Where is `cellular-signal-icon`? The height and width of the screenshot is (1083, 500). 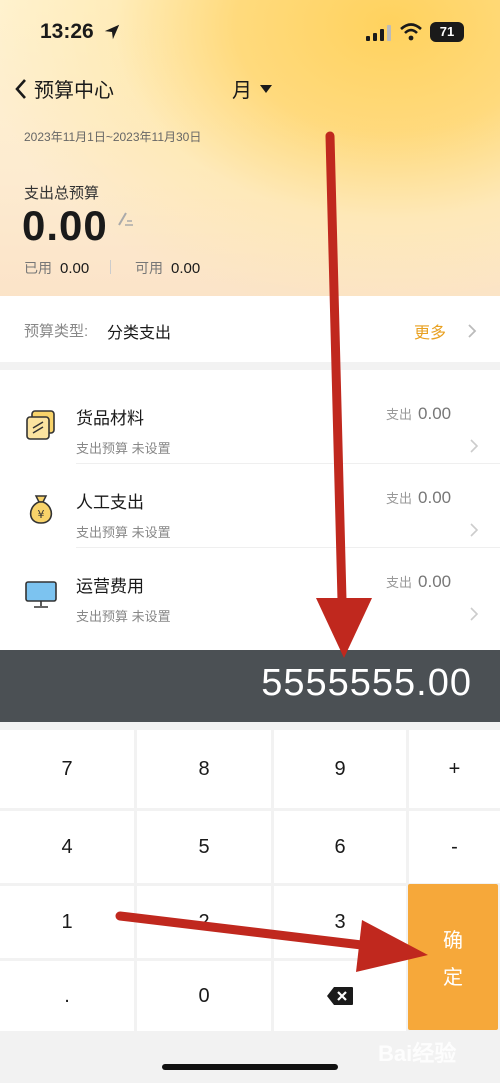
cellular-signal-icon is located at coordinates (378, 33).